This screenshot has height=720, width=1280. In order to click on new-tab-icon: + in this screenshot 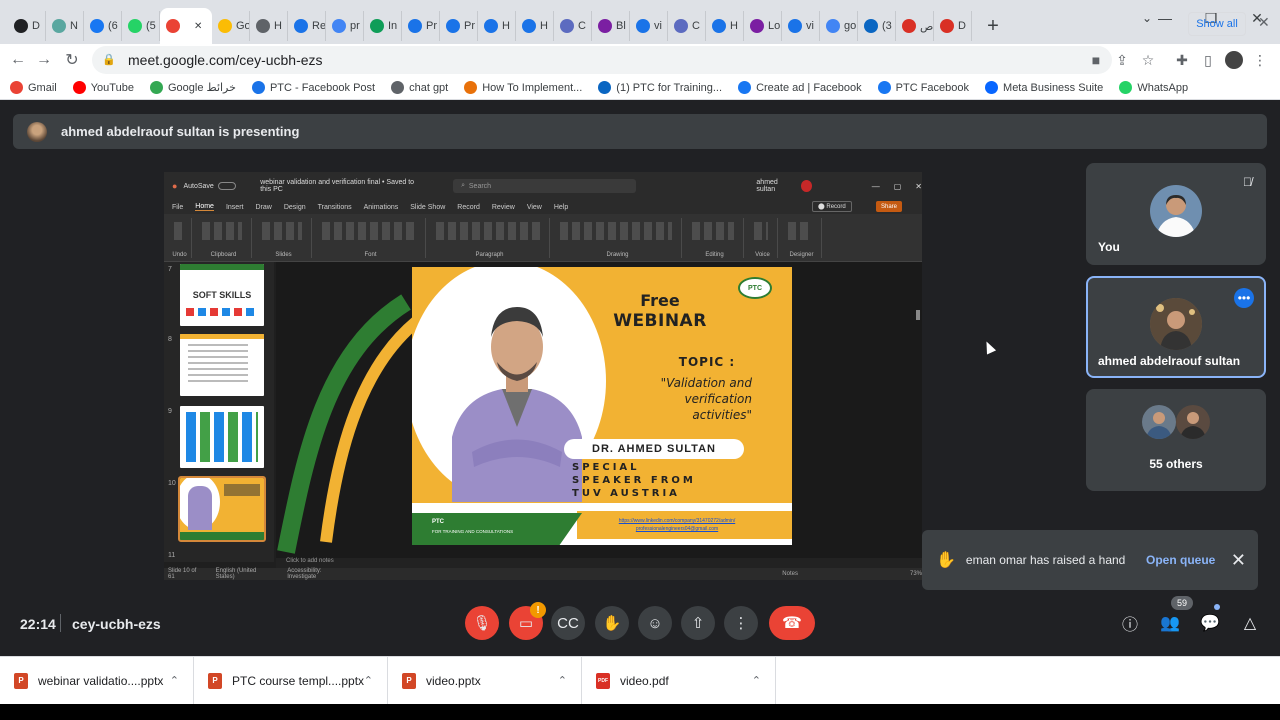, I will do `click(993, 26)`.